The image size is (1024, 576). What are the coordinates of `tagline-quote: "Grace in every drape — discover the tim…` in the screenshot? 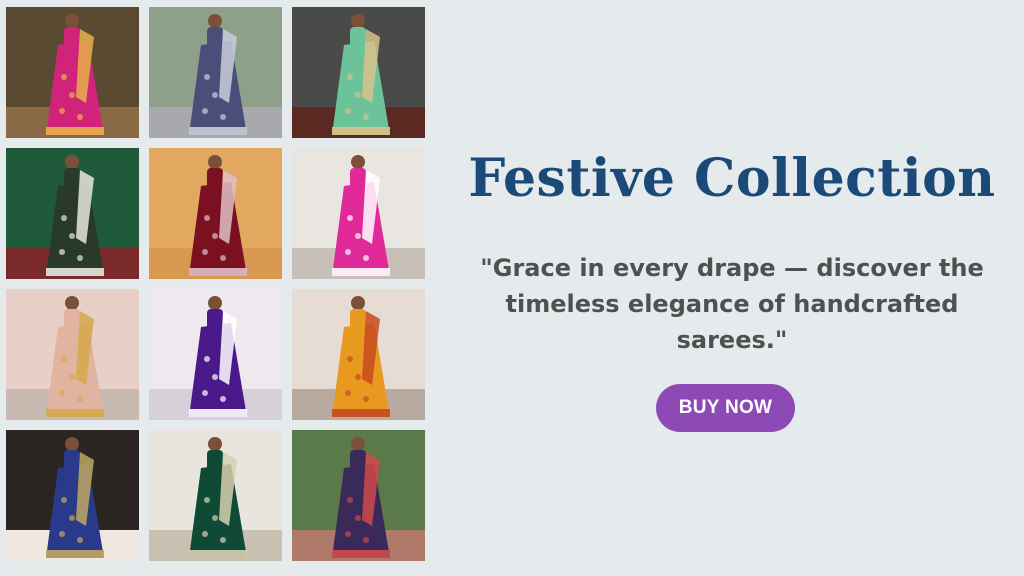 It's located at (732, 304).